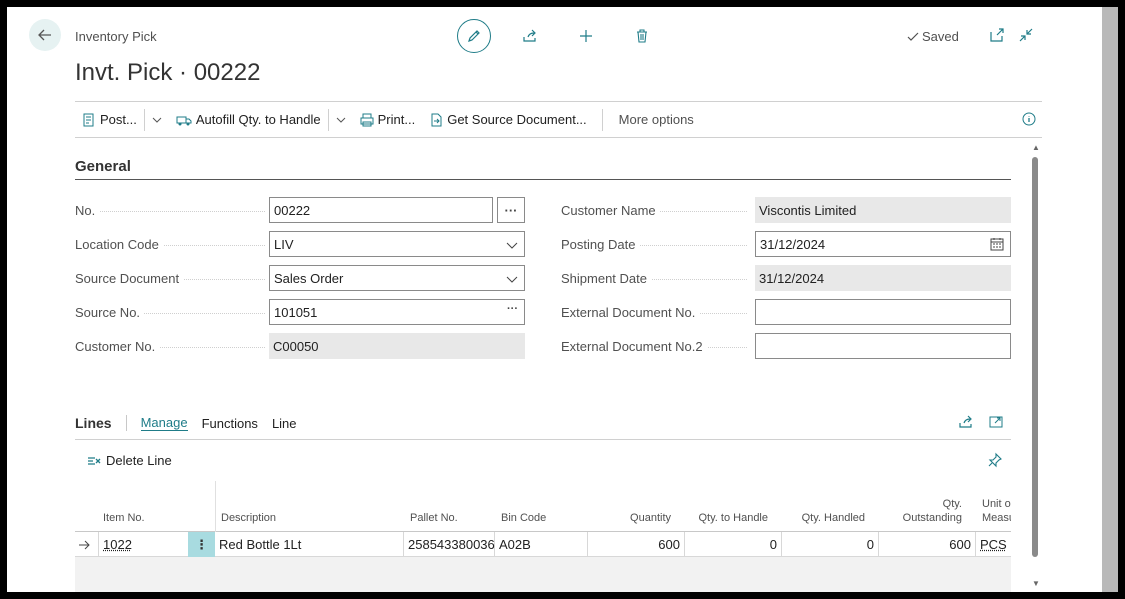  What do you see at coordinates (309, 544) in the screenshot?
I see `description-cell: Red Bottle 1Lt` at bounding box center [309, 544].